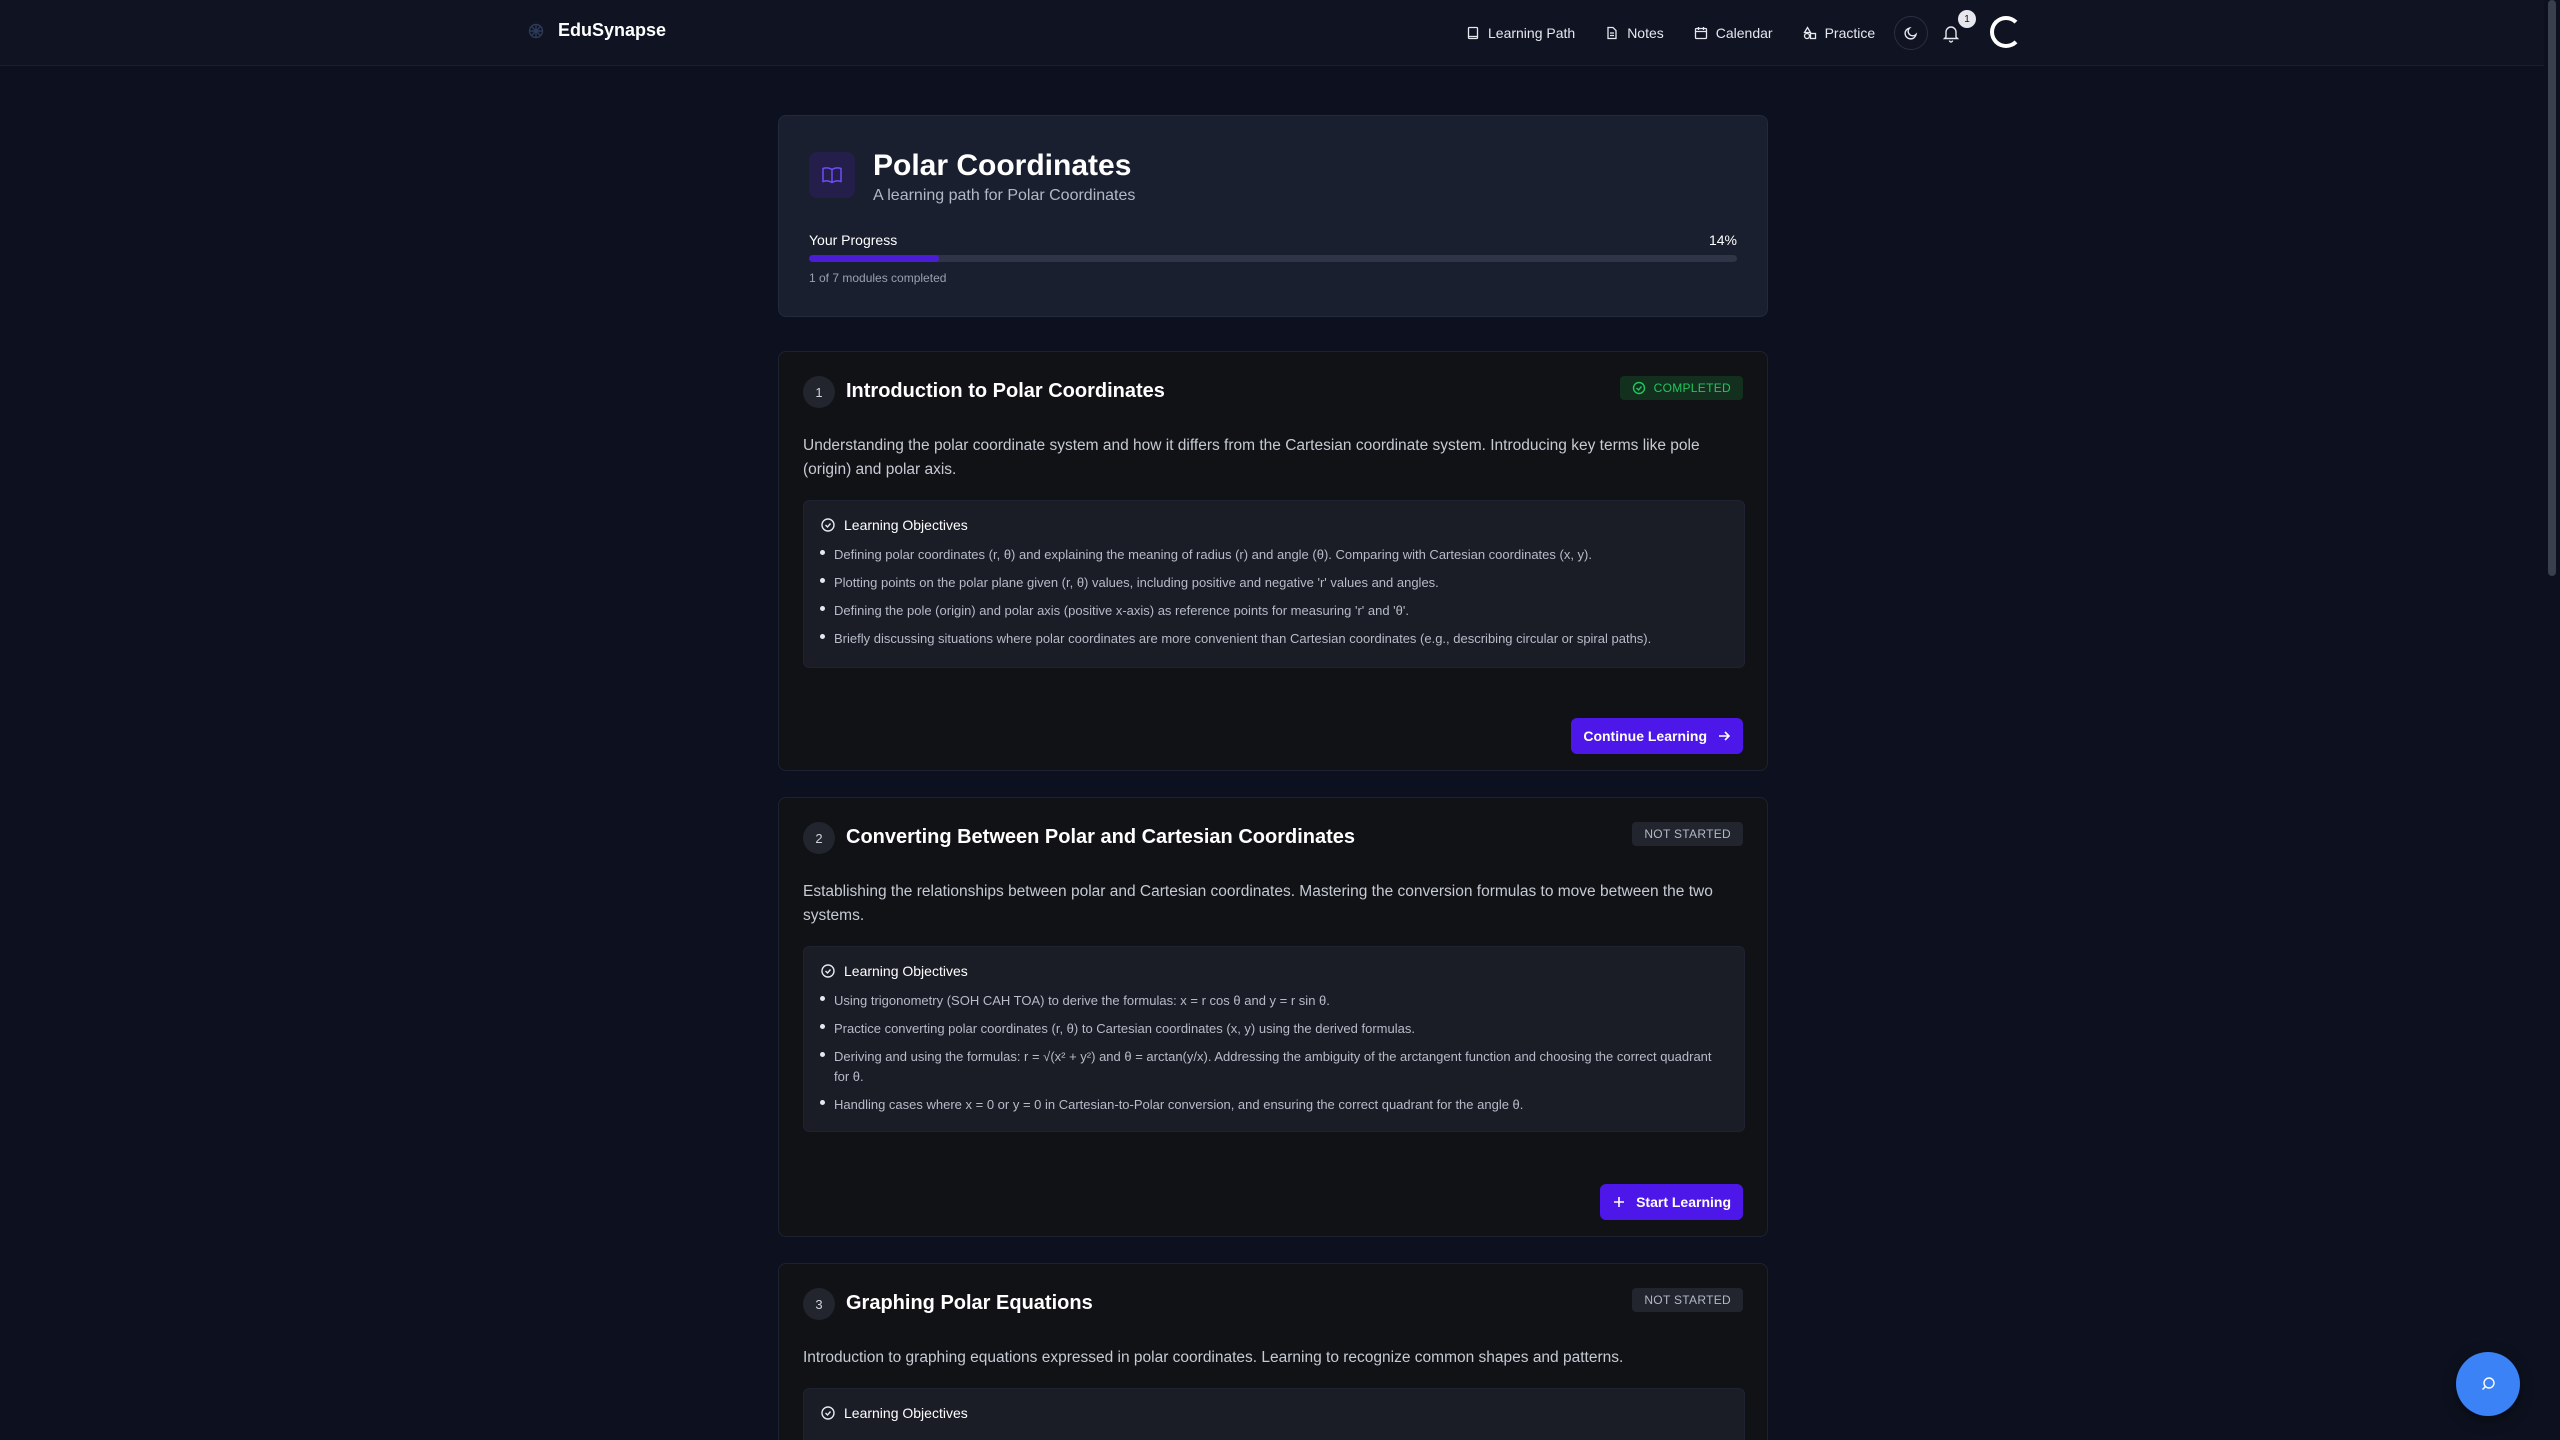 The height and width of the screenshot is (1440, 2560). What do you see at coordinates (1700, 33) in the screenshot?
I see `calendar-icon` at bounding box center [1700, 33].